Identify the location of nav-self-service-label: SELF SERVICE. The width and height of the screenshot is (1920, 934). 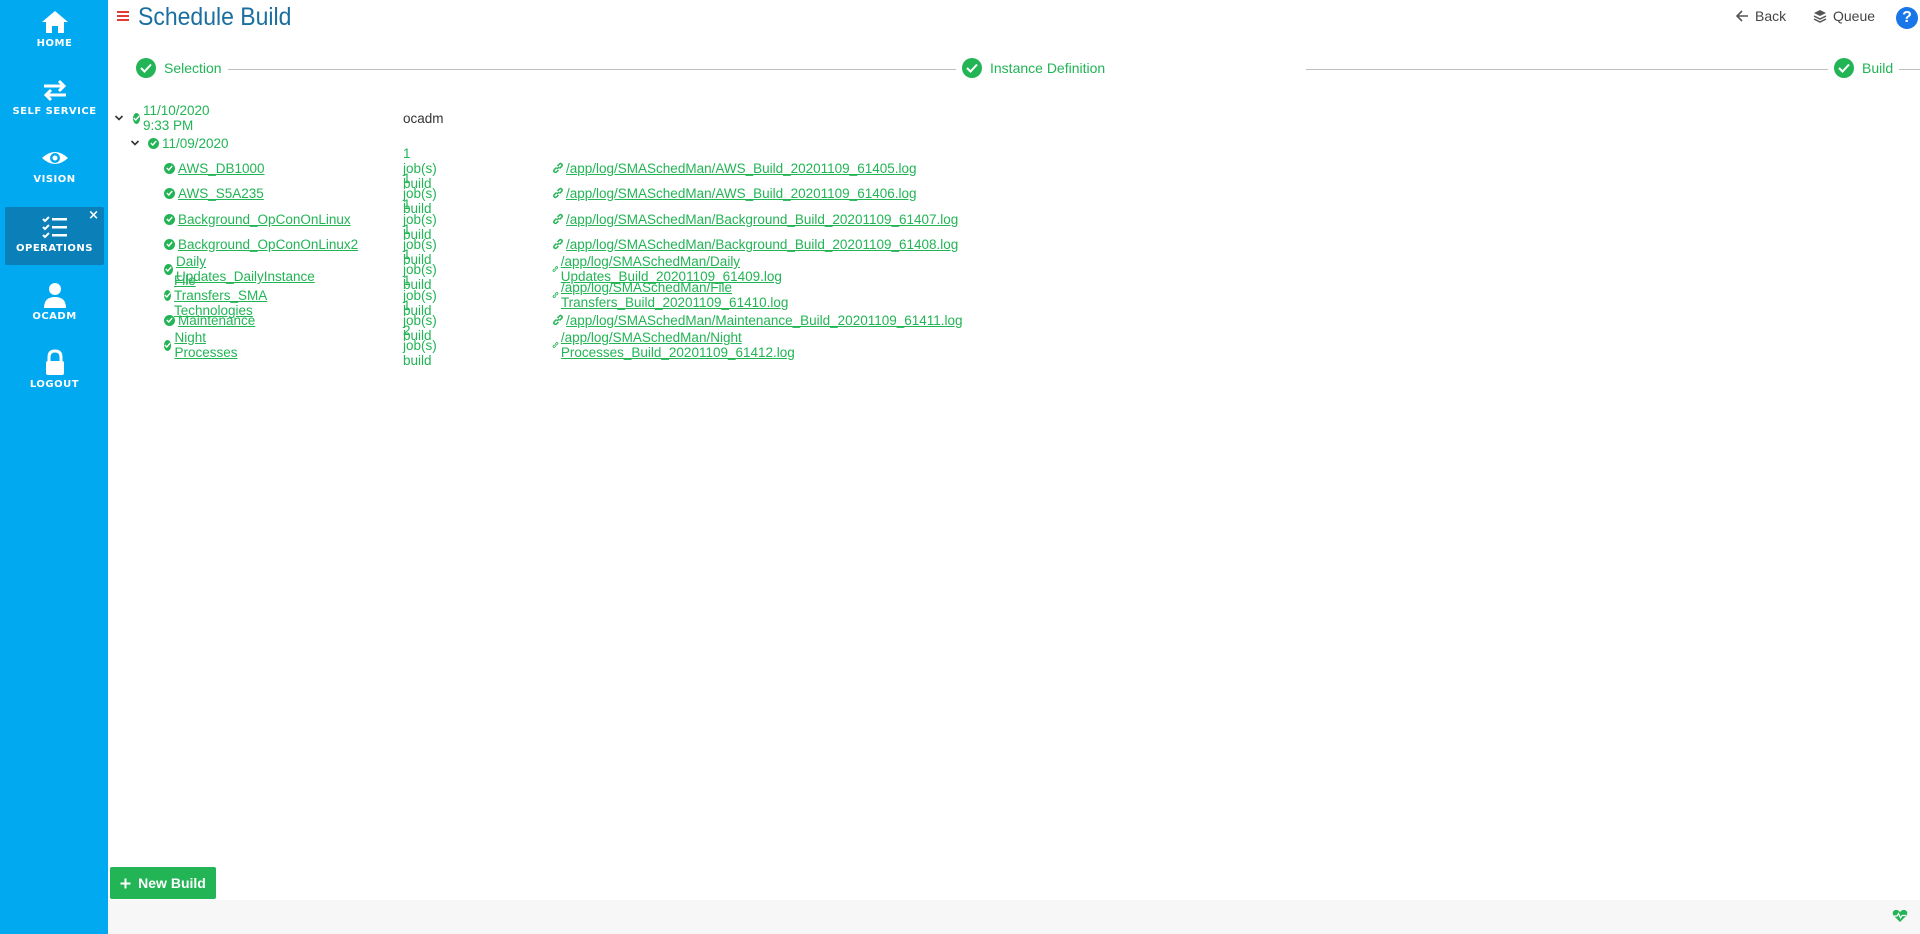
(54, 111).